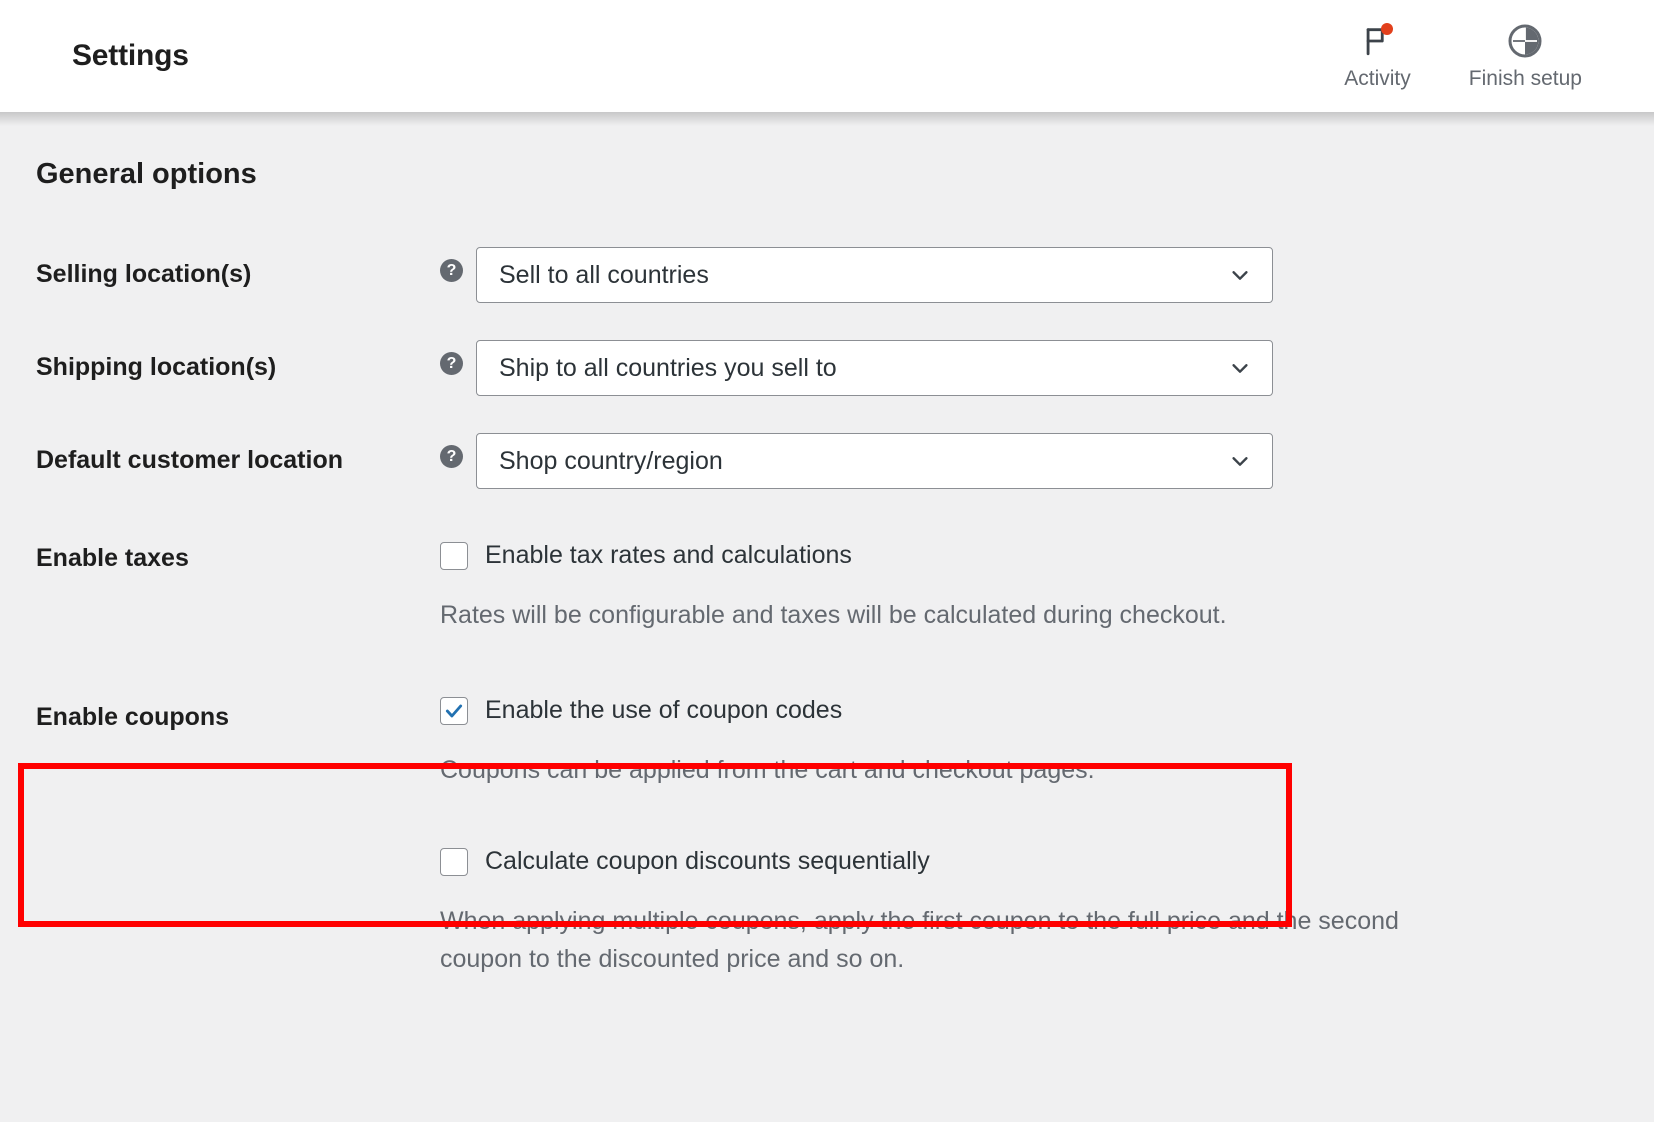  I want to click on checkbox-label: Calculate coupon discounts sequentially, so click(707, 861).